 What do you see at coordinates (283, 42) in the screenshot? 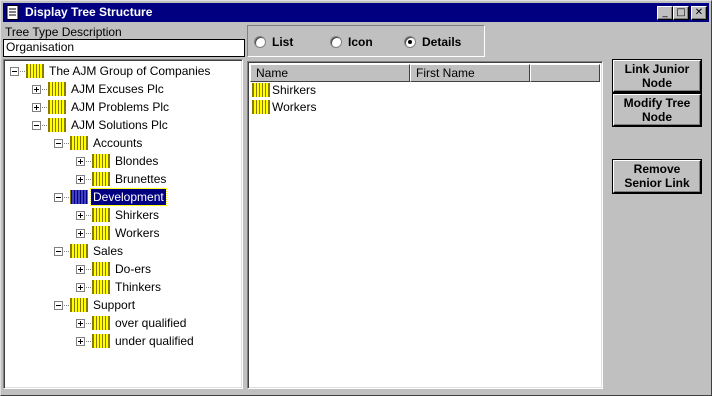
I see `radio-list-label: List` at bounding box center [283, 42].